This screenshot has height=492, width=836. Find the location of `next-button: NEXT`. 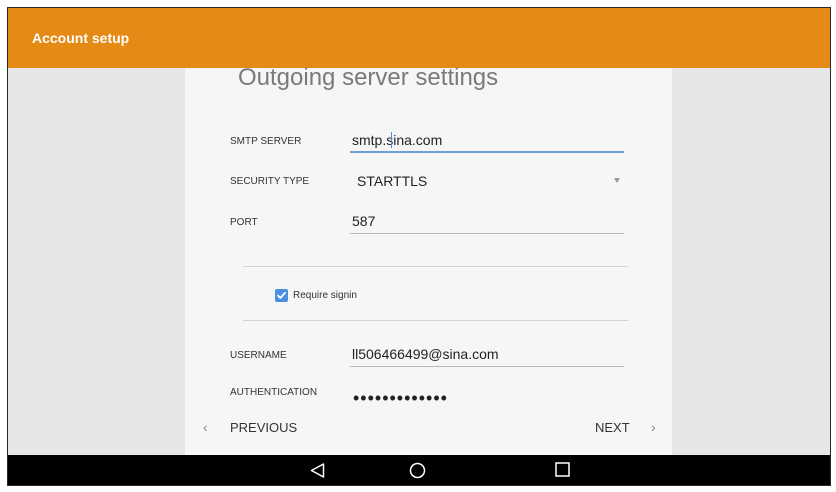

next-button: NEXT is located at coordinates (612, 427).